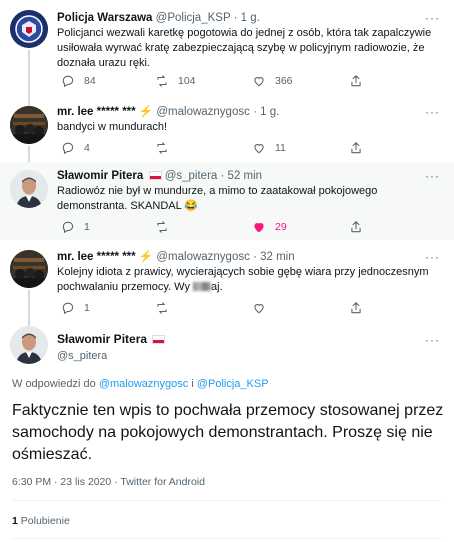 The height and width of the screenshot is (542, 454). I want to click on author-handle: @s_pitera, so click(191, 176).